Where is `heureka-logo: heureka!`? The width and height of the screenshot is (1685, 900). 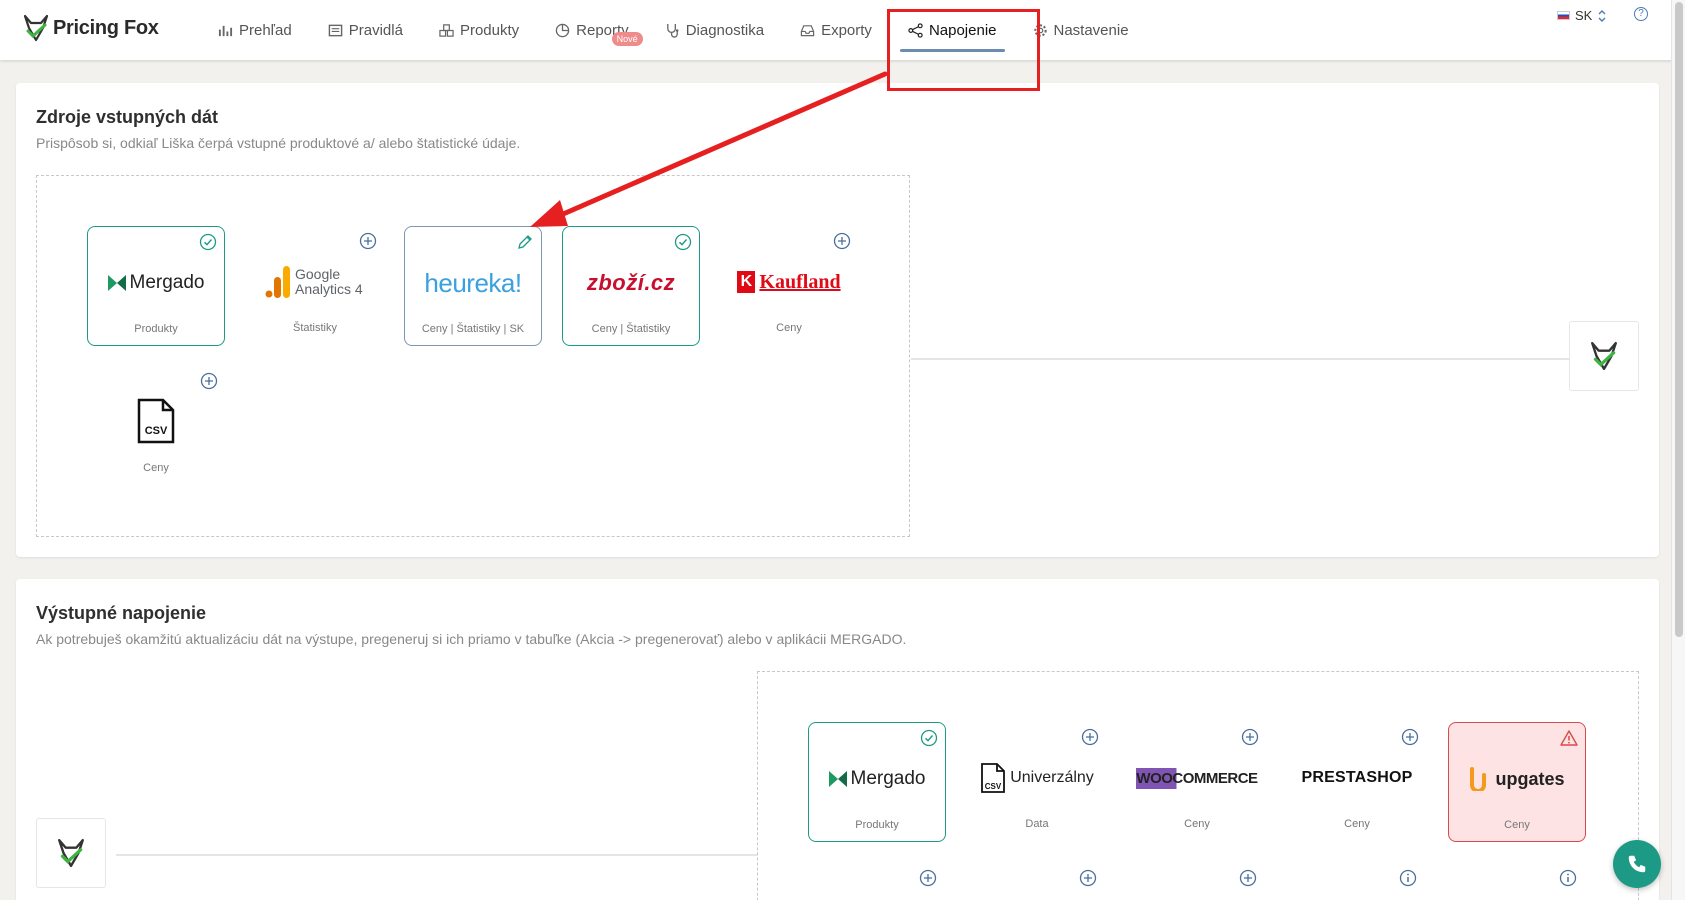 heureka-logo: heureka! is located at coordinates (473, 283).